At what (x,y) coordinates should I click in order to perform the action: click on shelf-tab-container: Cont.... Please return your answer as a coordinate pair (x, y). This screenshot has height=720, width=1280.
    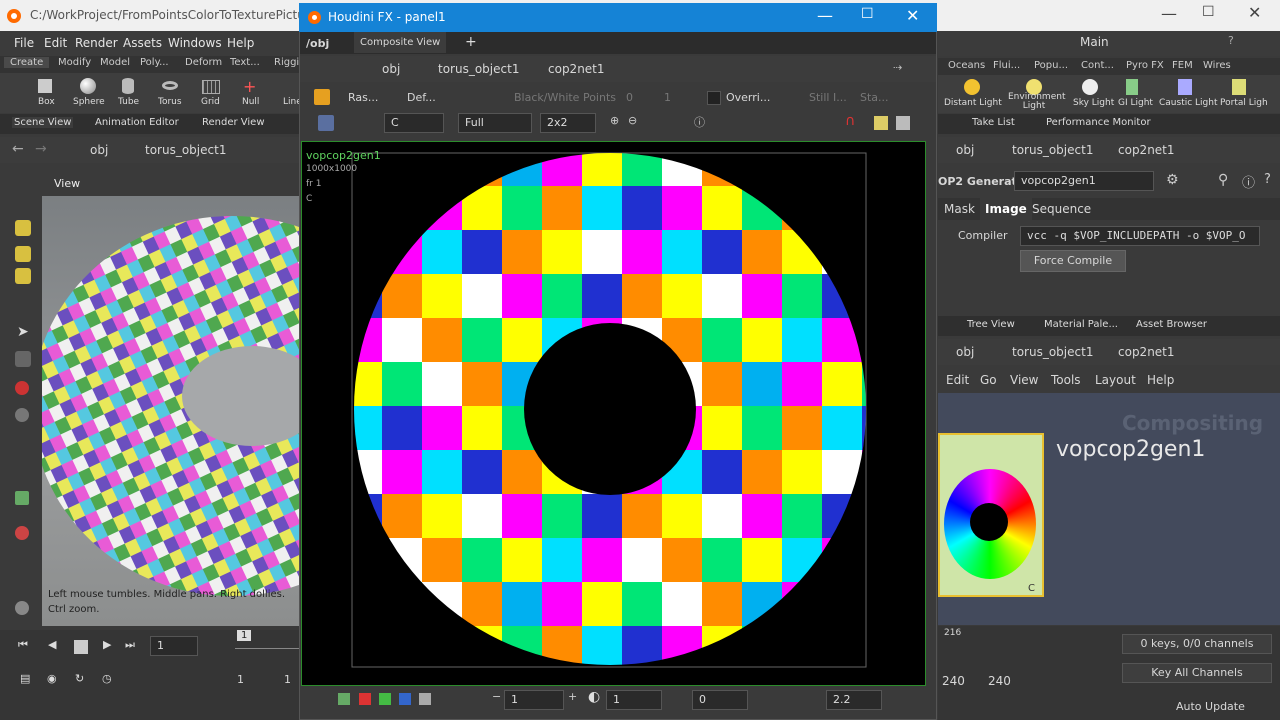
    Looking at the image, I should click on (1097, 65).